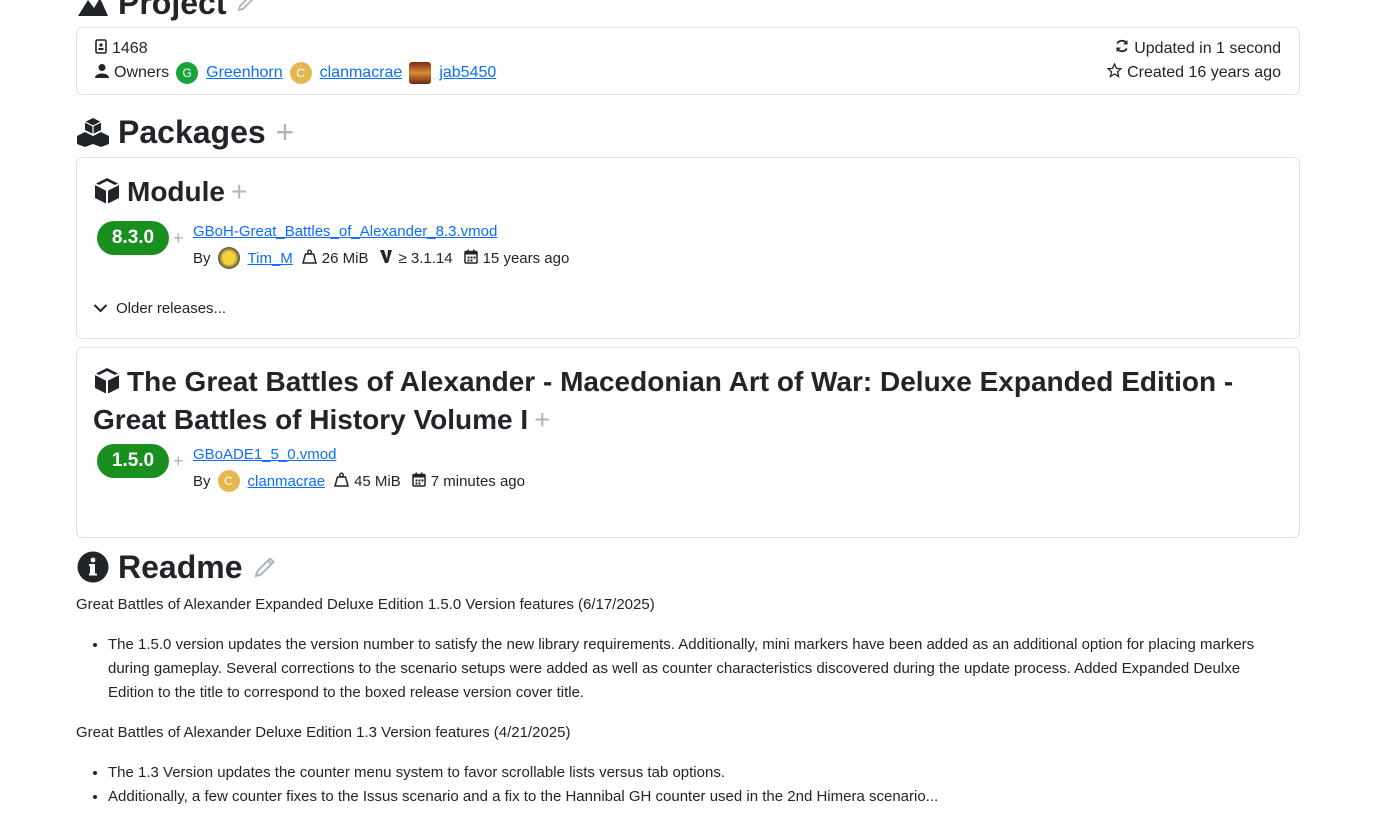  What do you see at coordinates (377, 481) in the screenshot?
I see `file-size: 45 MiB` at bounding box center [377, 481].